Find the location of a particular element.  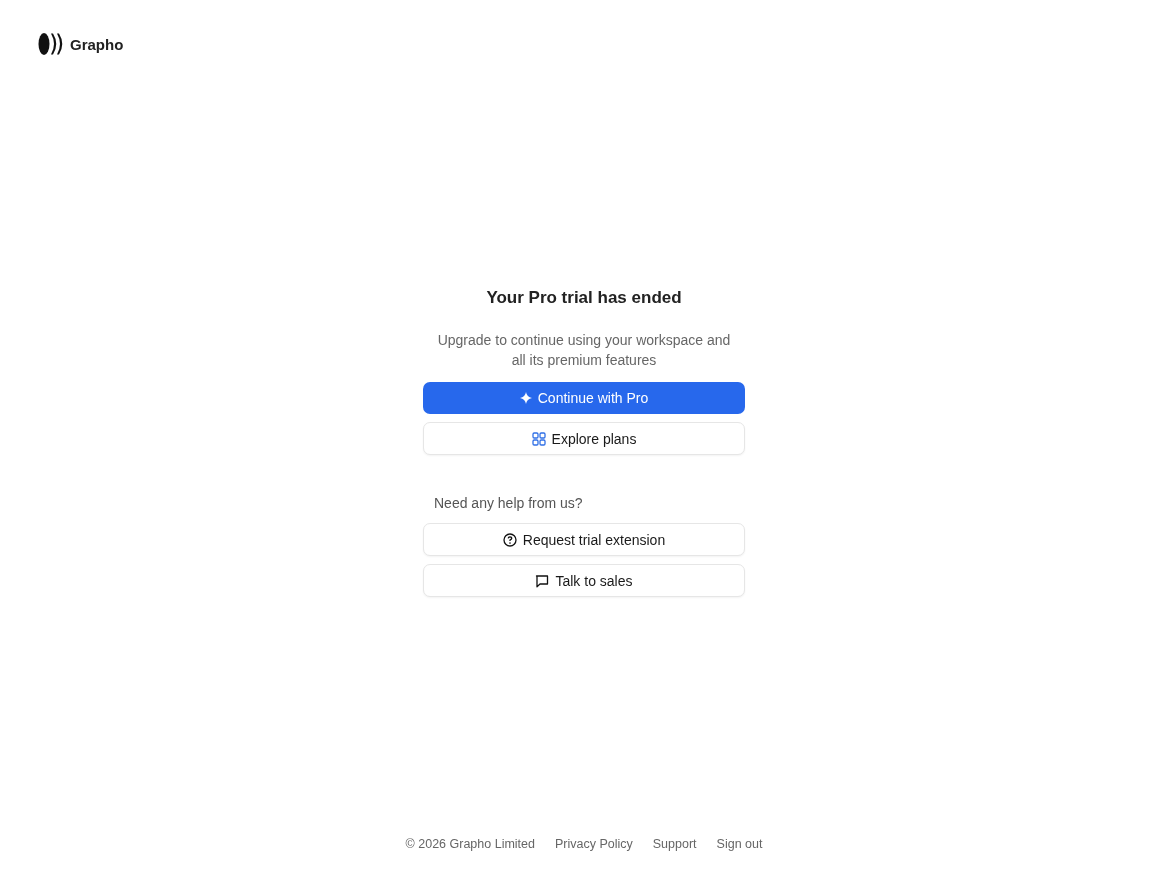

secondary-button: Request trial extension is located at coordinates (584, 539).